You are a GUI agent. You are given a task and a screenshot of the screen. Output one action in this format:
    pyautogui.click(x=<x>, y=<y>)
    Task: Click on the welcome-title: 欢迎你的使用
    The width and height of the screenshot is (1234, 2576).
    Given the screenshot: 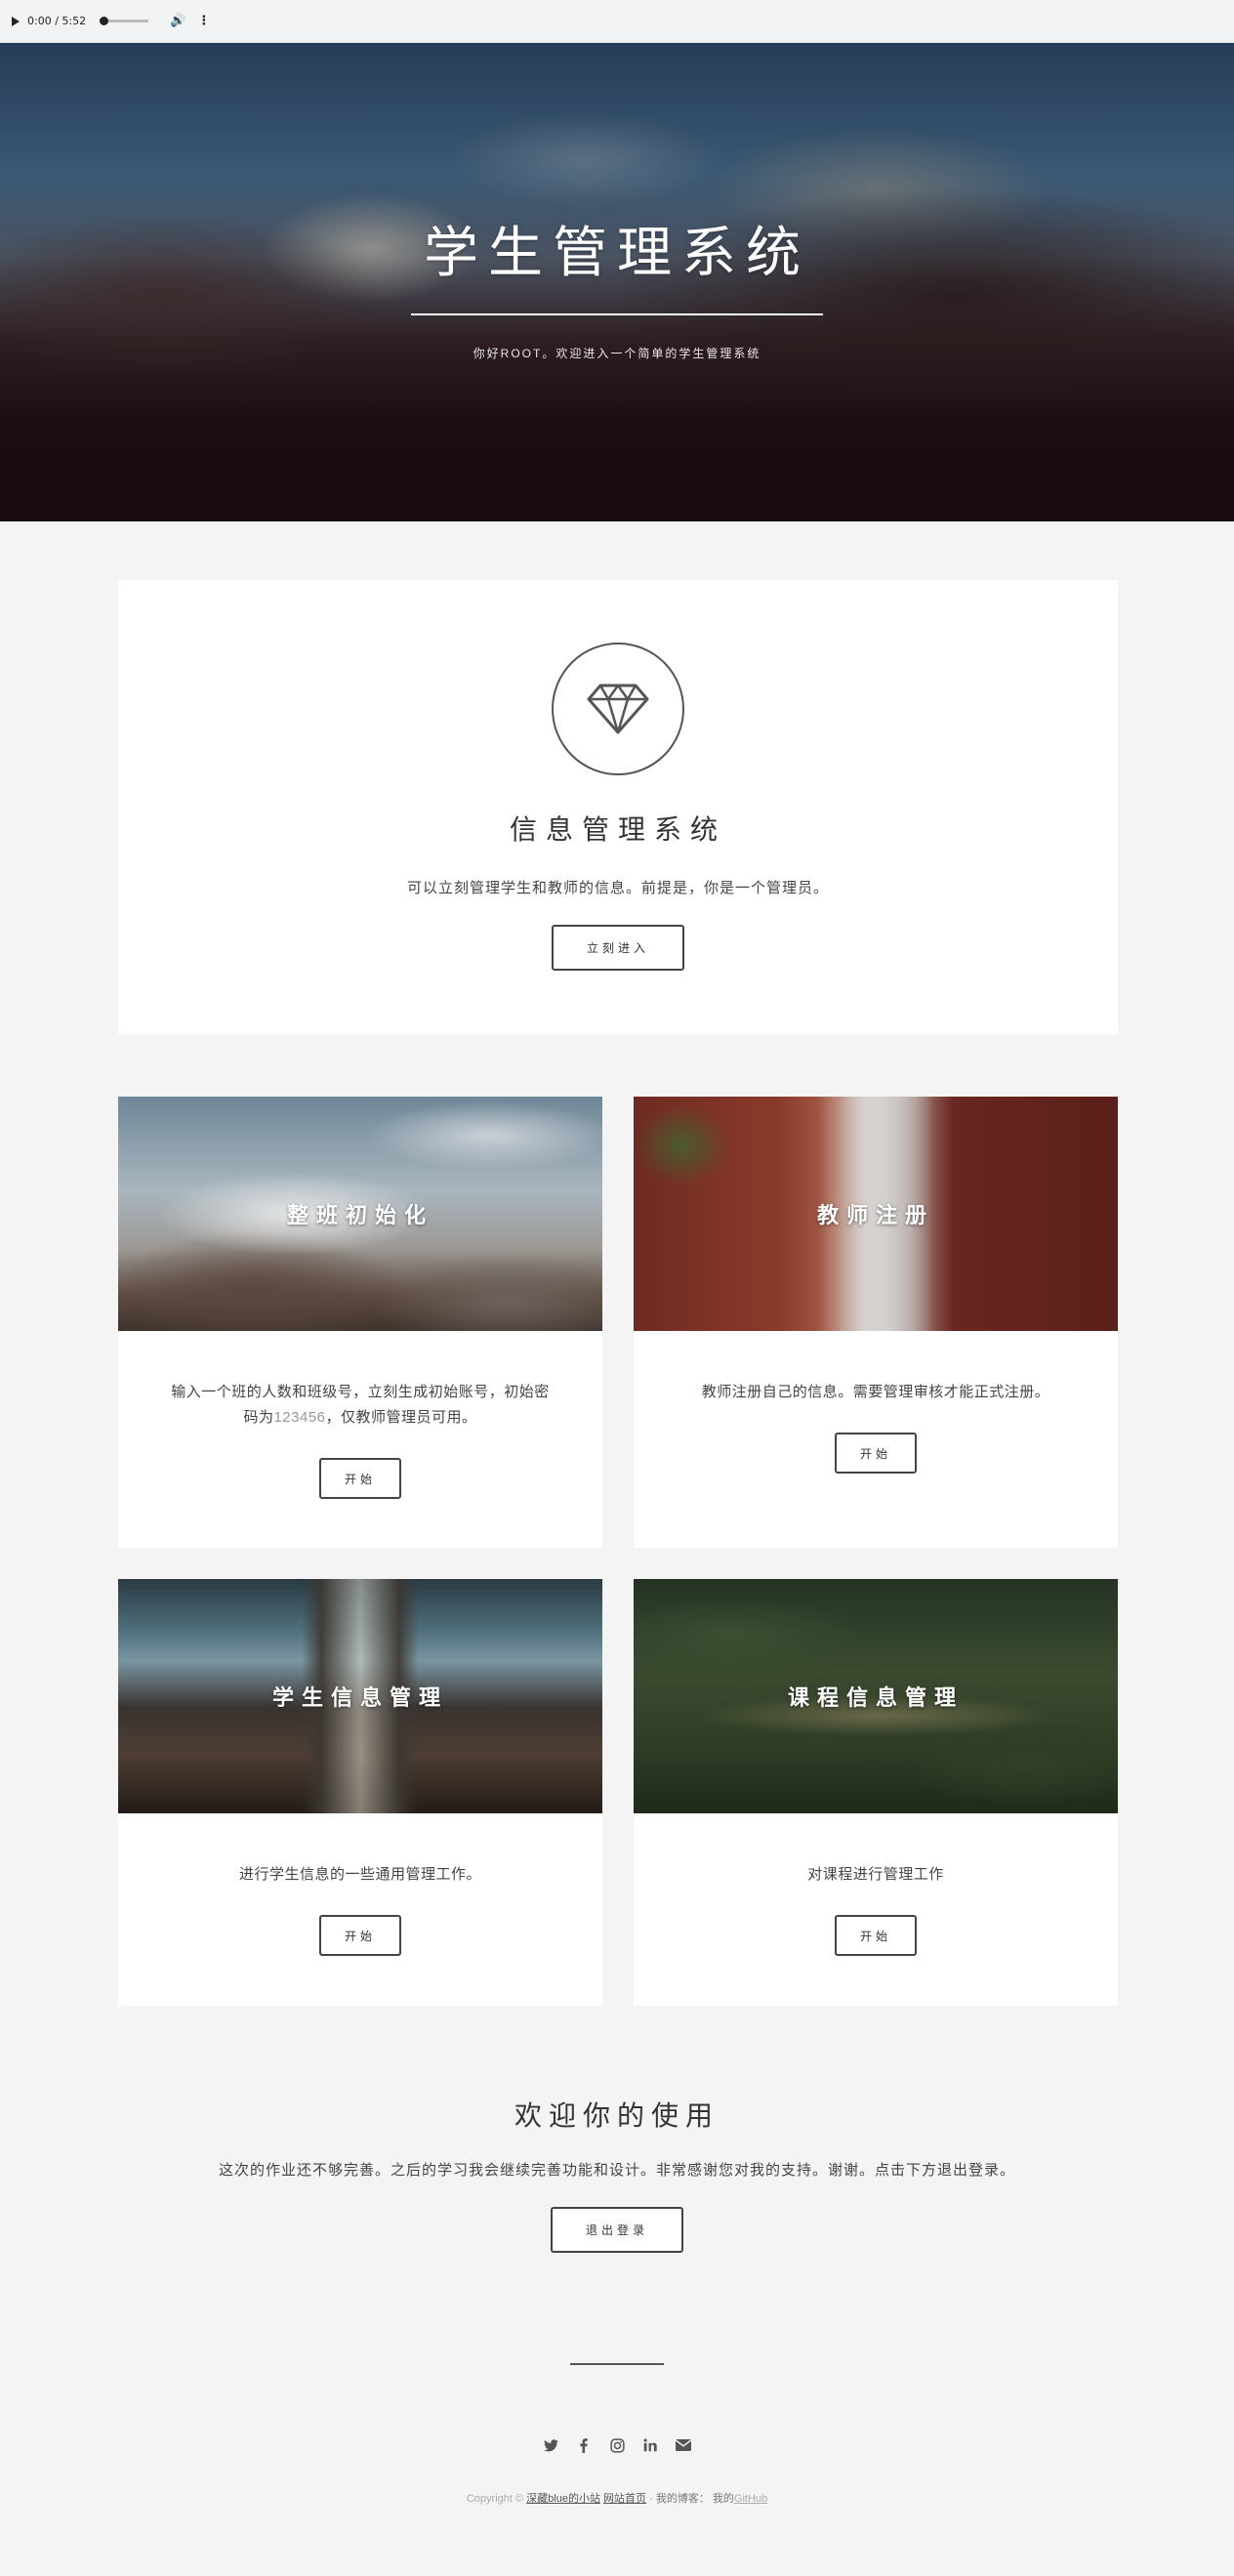 What is the action you would take?
    pyautogui.click(x=617, y=2115)
    